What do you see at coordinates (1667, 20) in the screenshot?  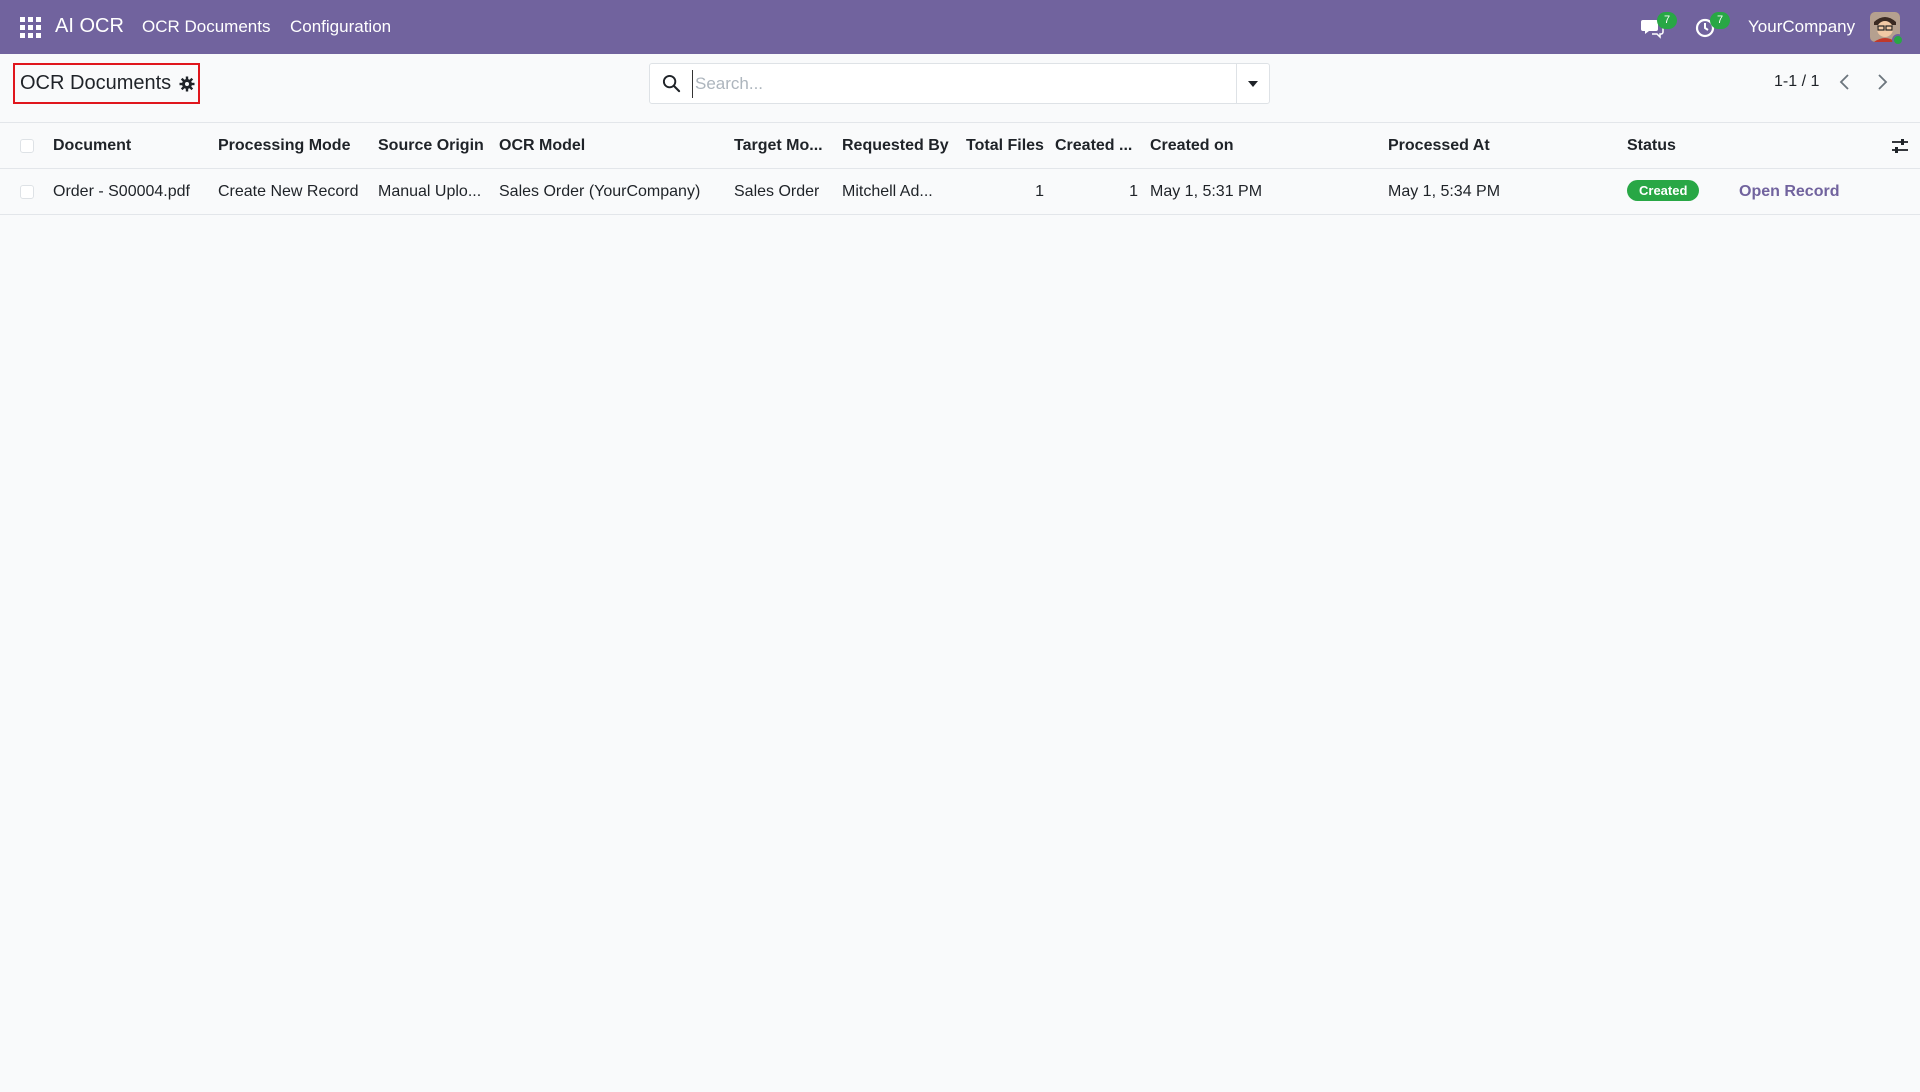 I see `chat-count-badge: 7` at bounding box center [1667, 20].